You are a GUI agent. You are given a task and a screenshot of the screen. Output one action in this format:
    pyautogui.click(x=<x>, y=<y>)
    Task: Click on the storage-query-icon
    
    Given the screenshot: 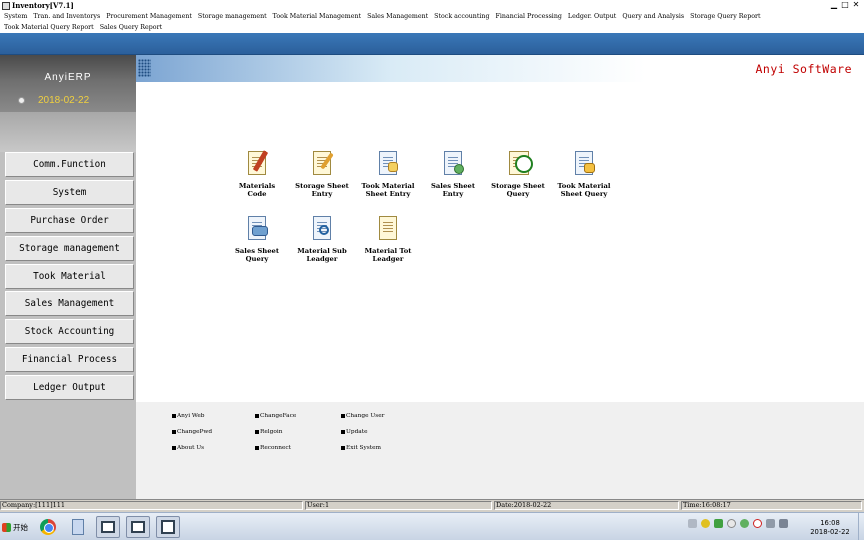 What is the action you would take?
    pyautogui.click(x=518, y=165)
    